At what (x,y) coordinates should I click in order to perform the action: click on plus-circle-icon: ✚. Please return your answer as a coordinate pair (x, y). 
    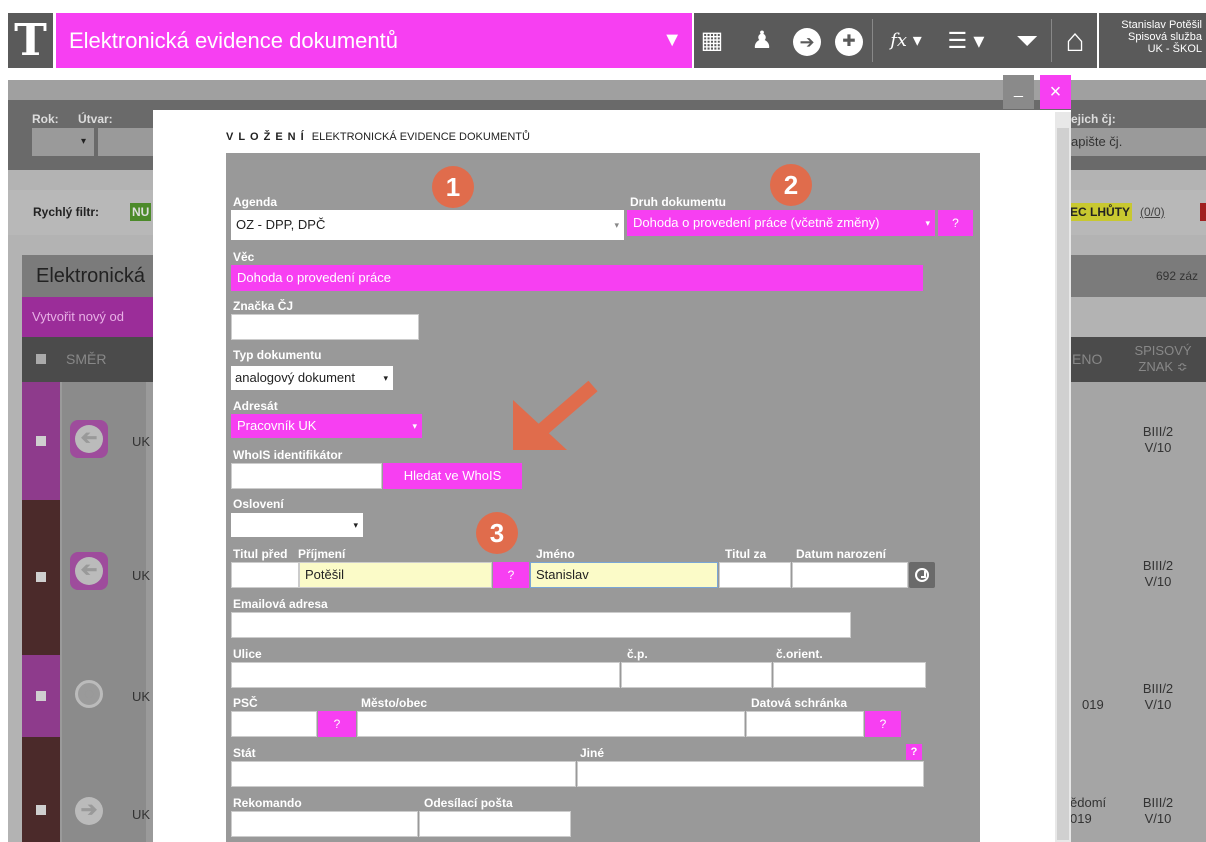
    Looking at the image, I should click on (849, 40).